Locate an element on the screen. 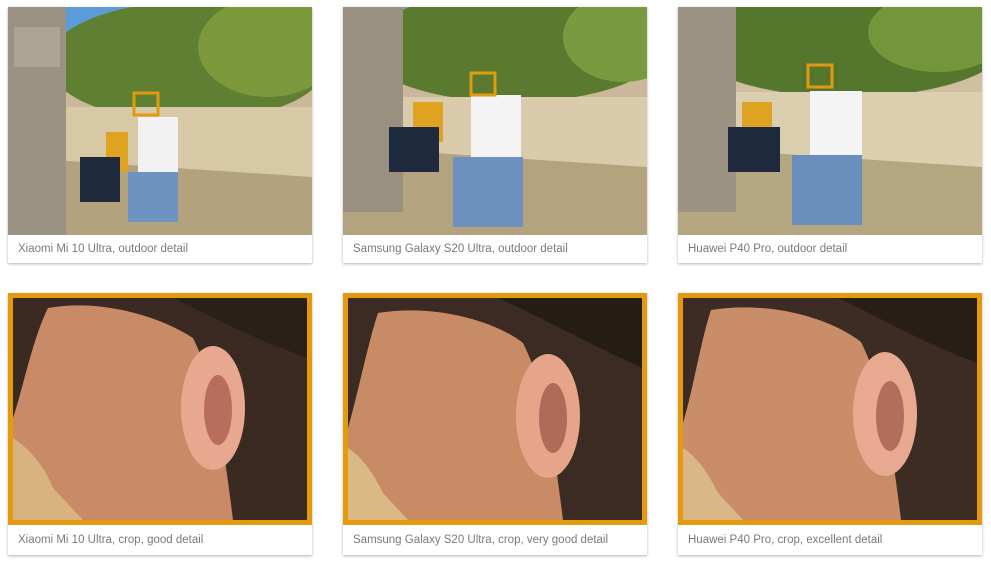 Image resolution: width=991 pixels, height=568 pixels. outdoor-card-samsung: Samsung Galaxy S20 Ultra, outdoor detail is located at coordinates (495, 135).